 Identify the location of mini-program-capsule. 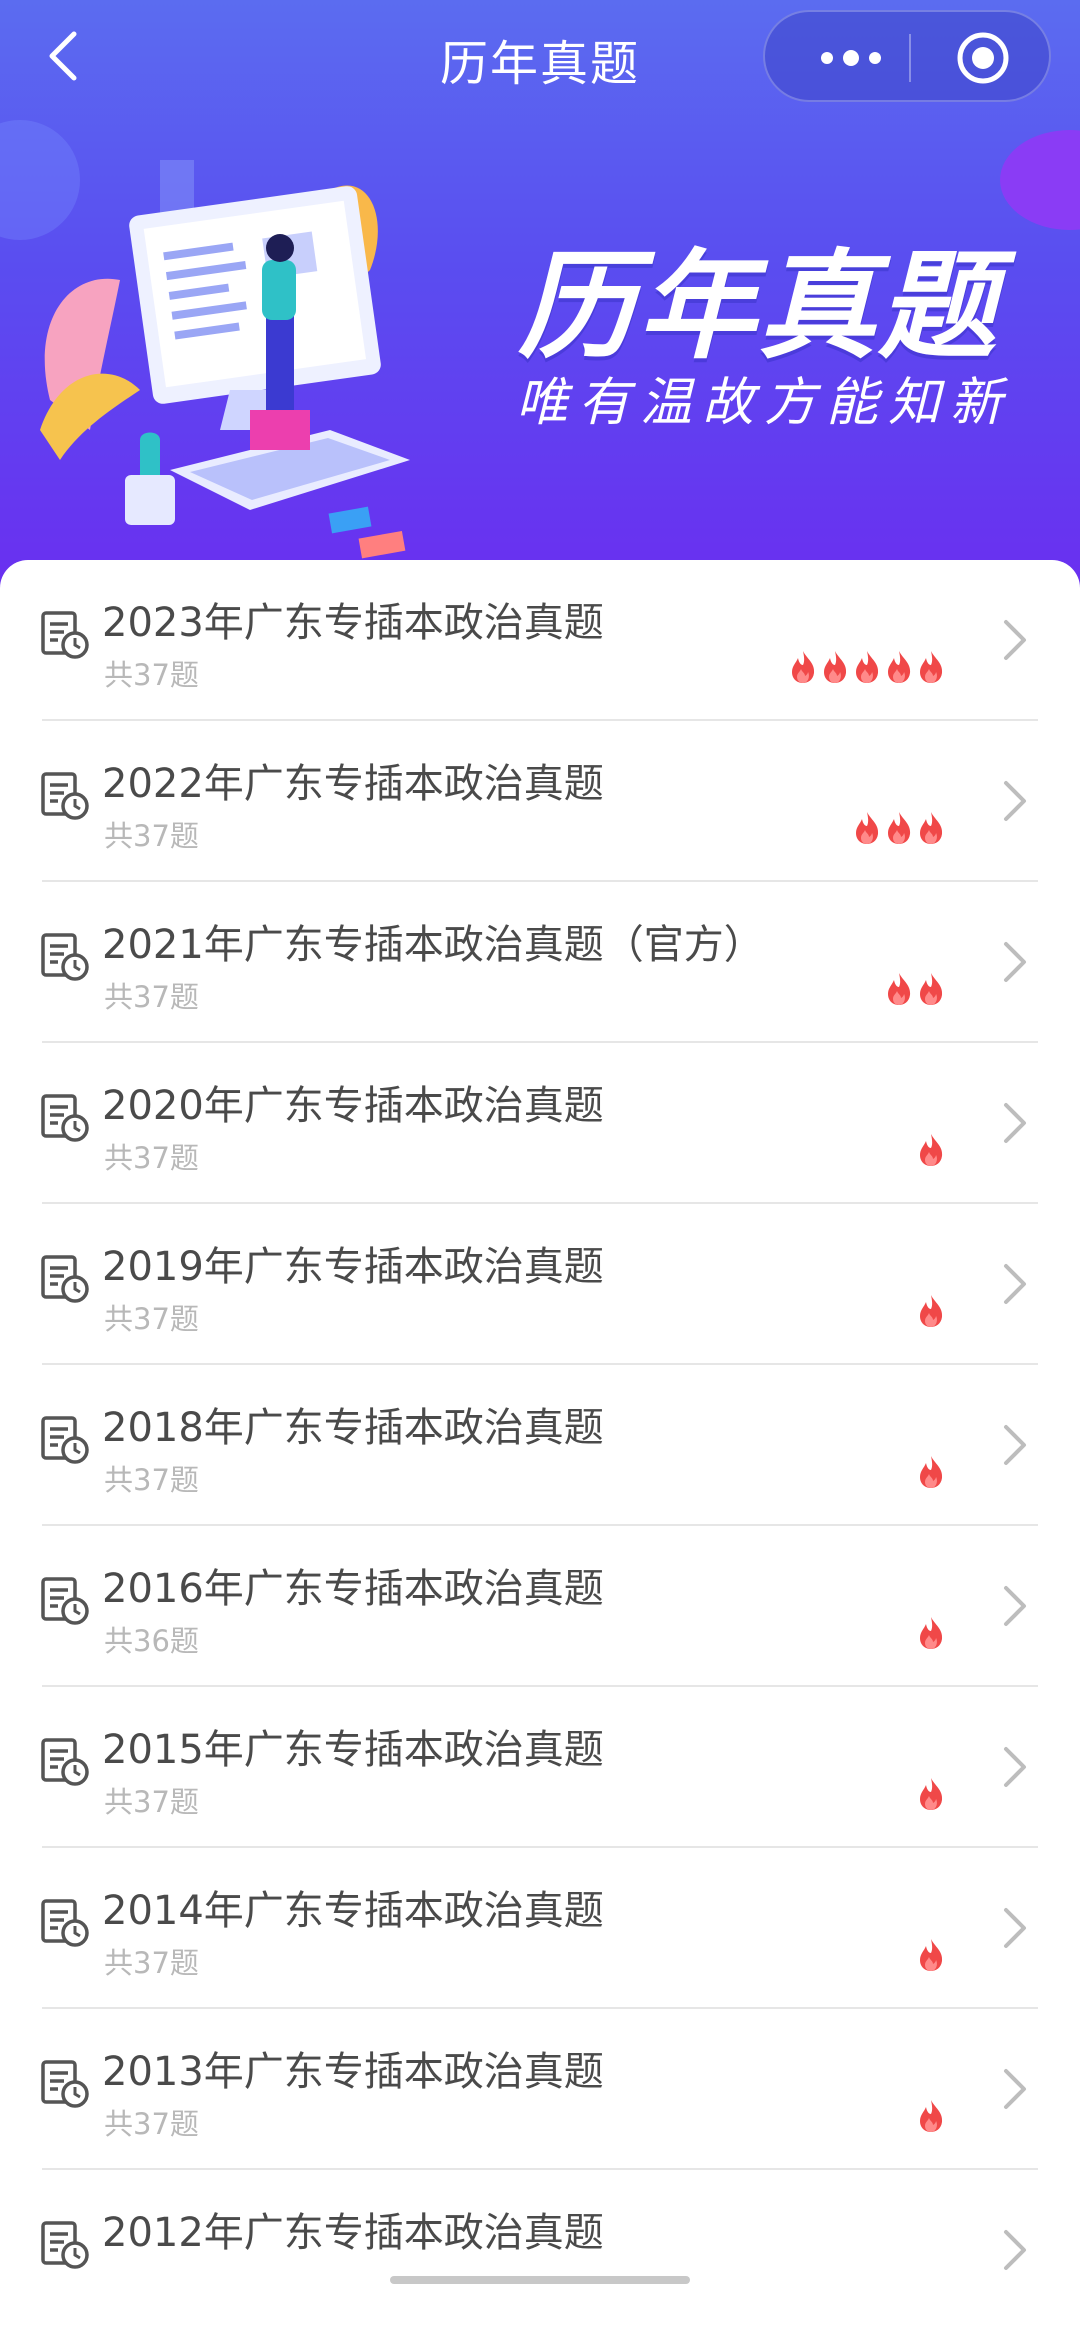
(907, 56).